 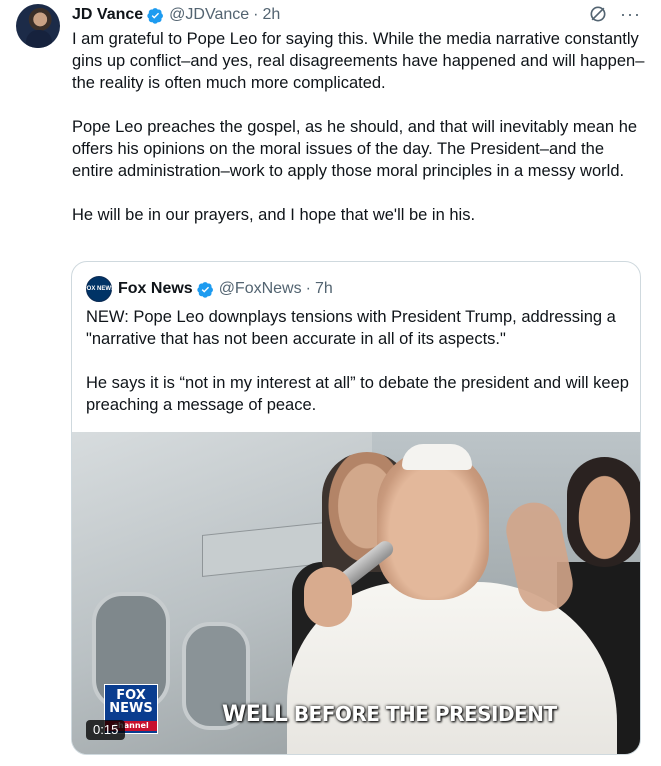 What do you see at coordinates (598, 14) in the screenshot?
I see `grok-icon` at bounding box center [598, 14].